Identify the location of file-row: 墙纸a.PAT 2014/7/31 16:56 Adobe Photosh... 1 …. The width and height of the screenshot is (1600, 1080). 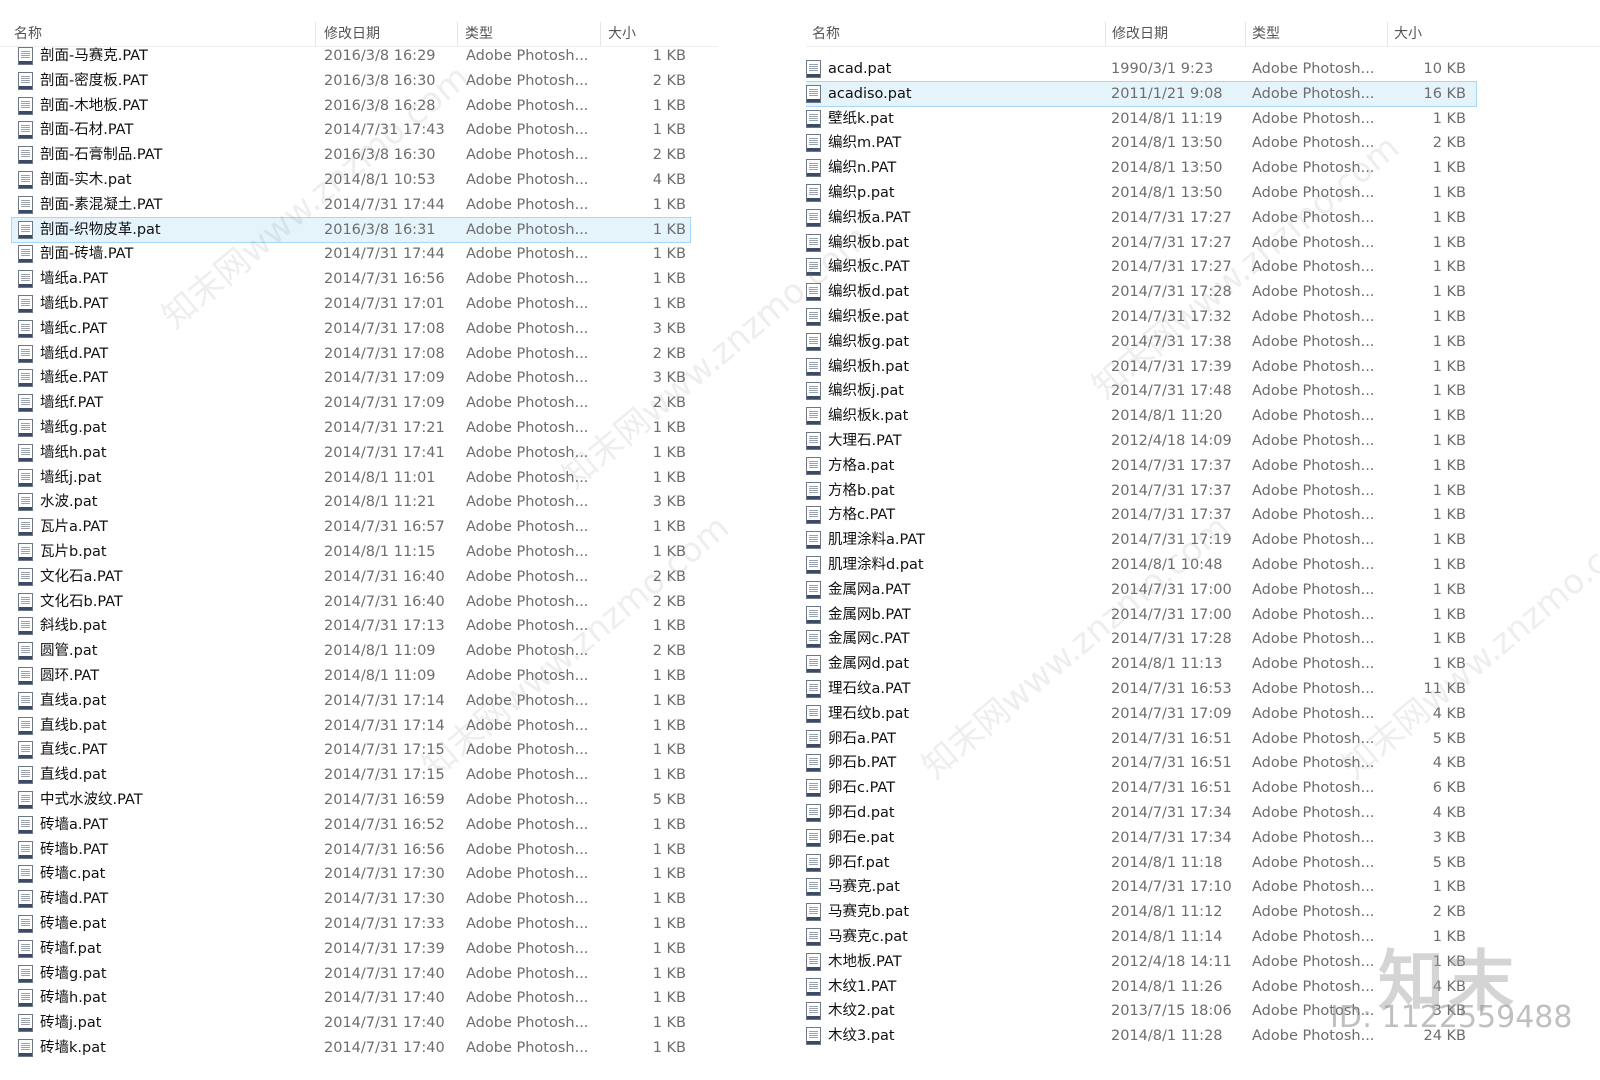
(351, 279).